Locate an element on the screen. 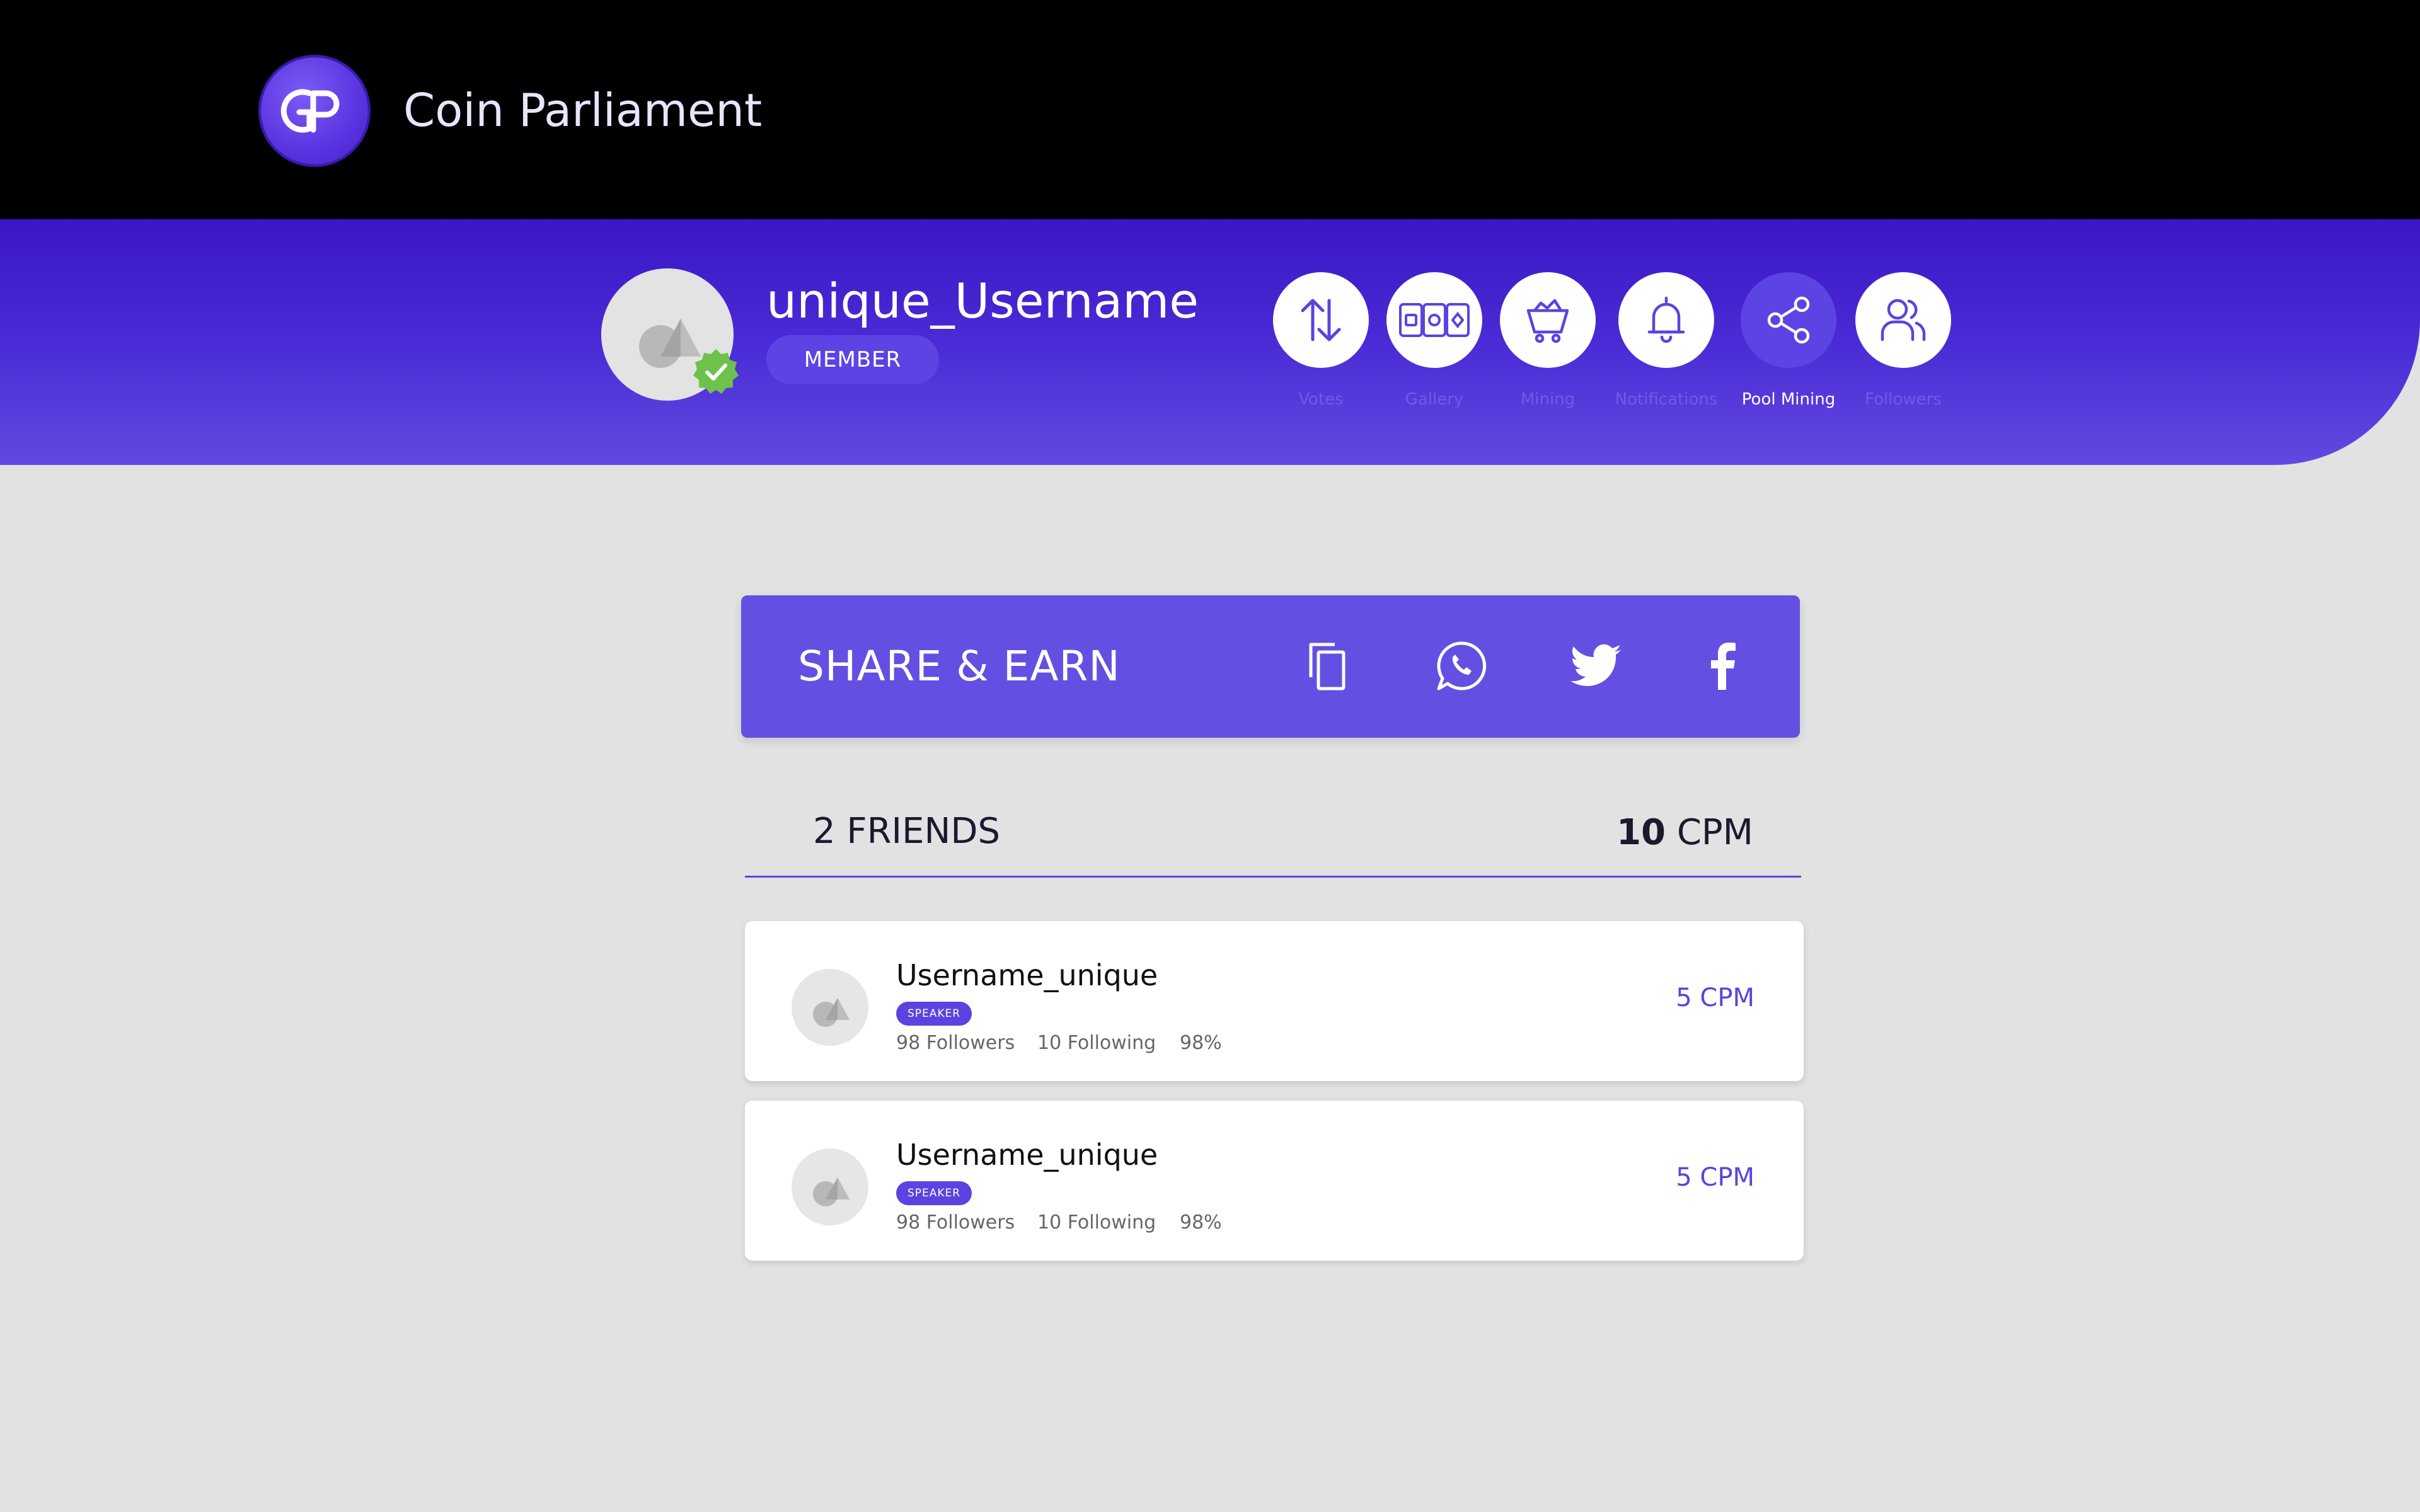  nav-votes-button is located at coordinates (1321, 320).